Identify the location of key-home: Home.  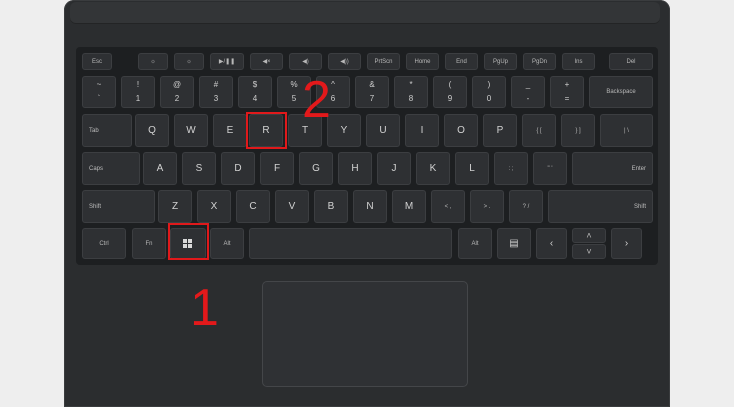
(422, 61).